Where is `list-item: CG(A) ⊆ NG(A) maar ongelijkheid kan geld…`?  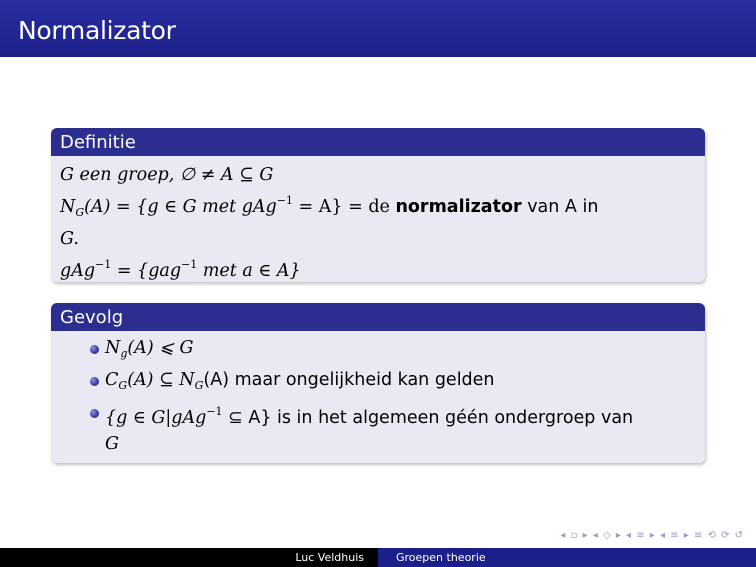
list-item: CG(A) ⊆ NG(A) maar ongelijkheid kan geld… is located at coordinates (377, 383).